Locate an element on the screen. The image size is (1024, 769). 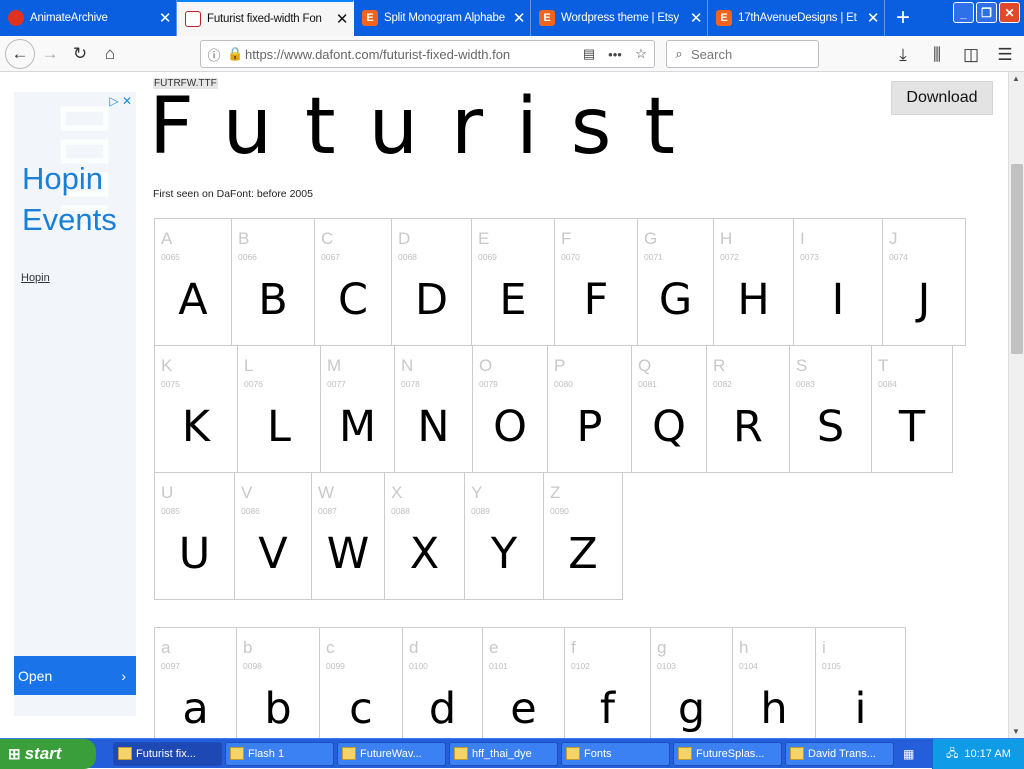
taskbar-button-label: Flash 1 is located at coordinates (266, 753).